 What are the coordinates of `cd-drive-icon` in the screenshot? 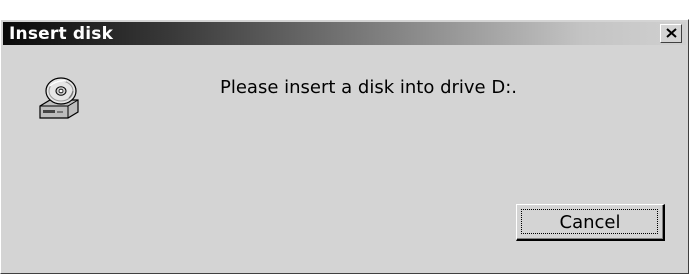 It's located at (59, 97).